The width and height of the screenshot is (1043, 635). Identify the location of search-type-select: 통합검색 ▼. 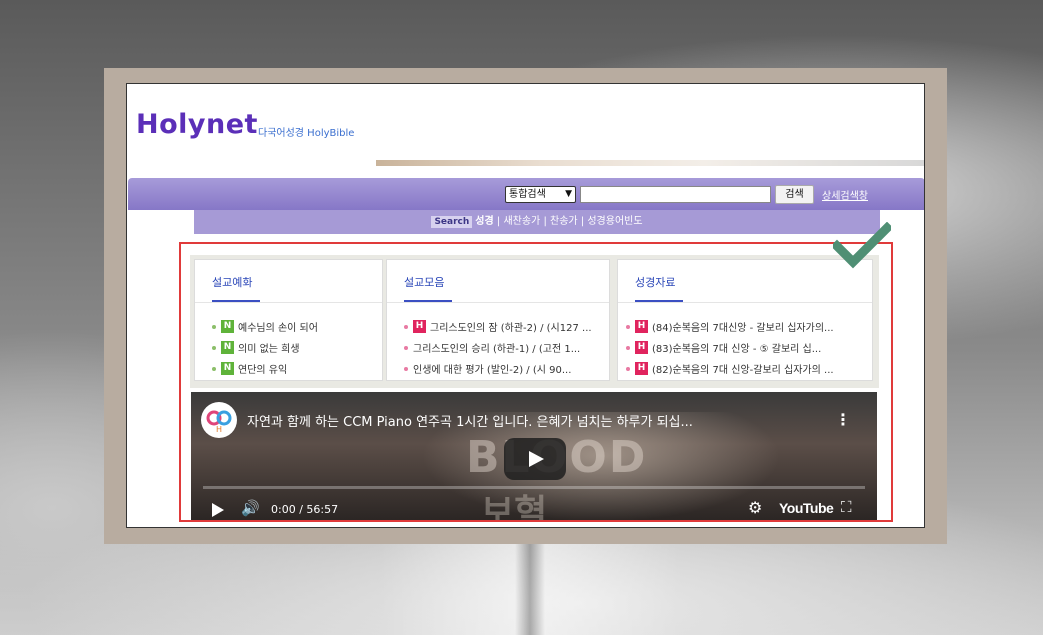
(540, 194).